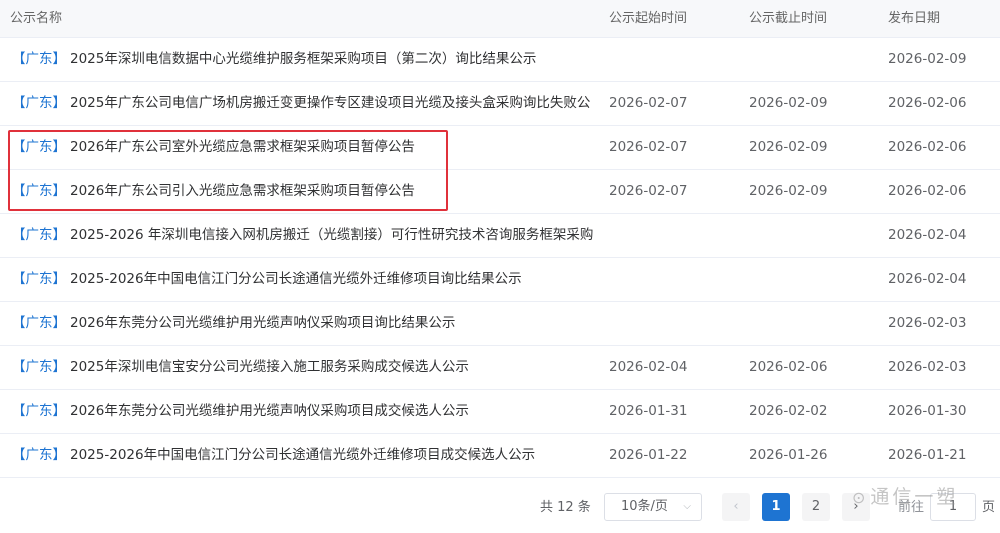  Describe the element at coordinates (914, 18) in the screenshot. I see `header-publish-date: 发布日期` at that location.